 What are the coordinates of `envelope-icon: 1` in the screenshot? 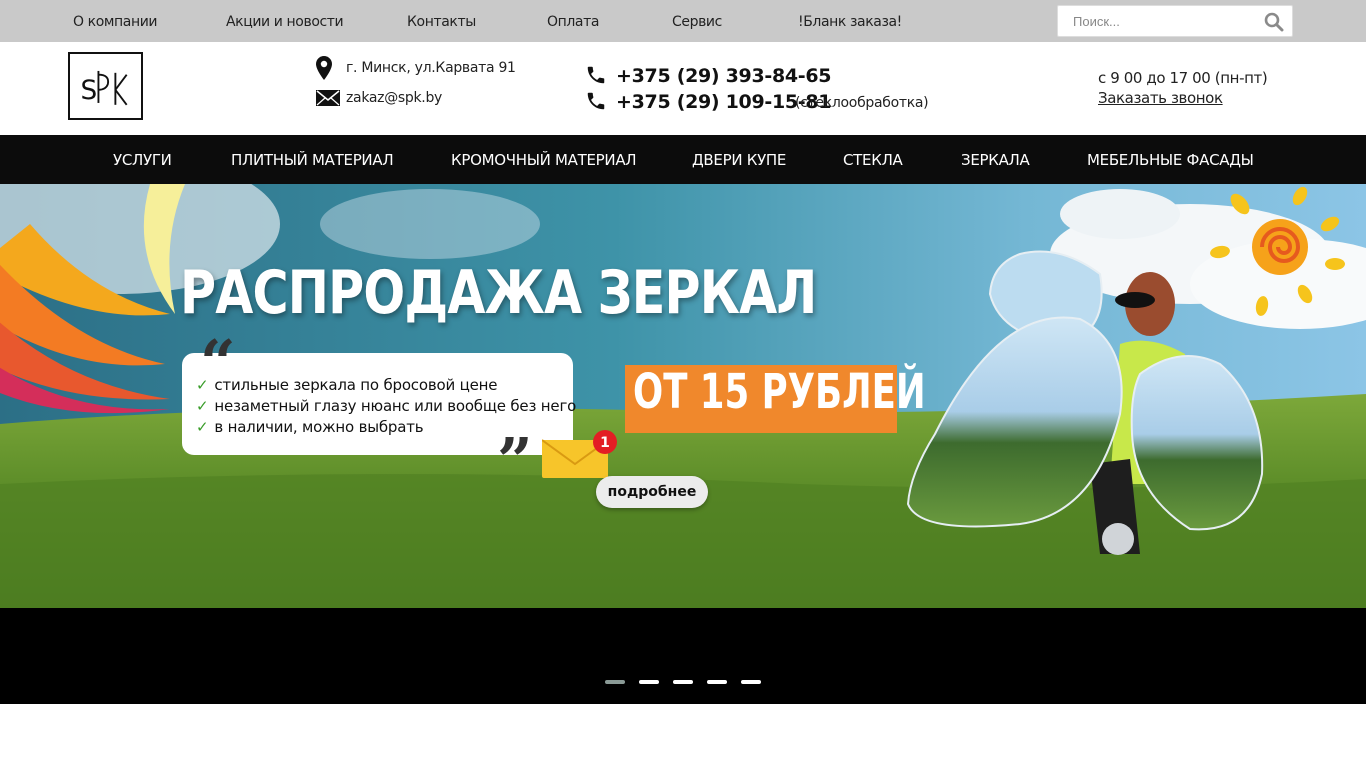 It's located at (579, 454).